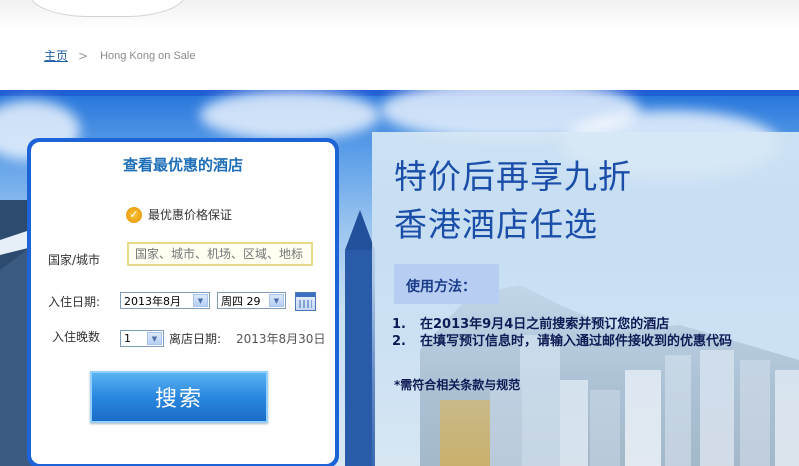 Image resolution: width=799 pixels, height=466 pixels. I want to click on top-tab, so click(107, 8).